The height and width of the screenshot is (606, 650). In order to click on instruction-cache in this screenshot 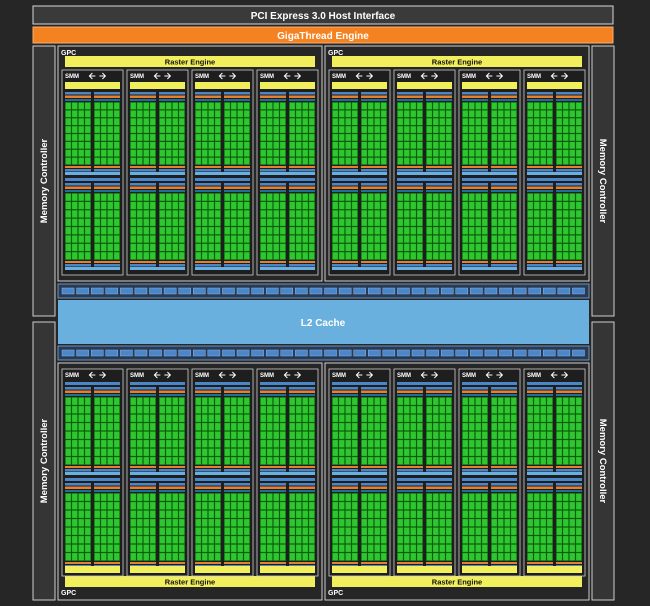, I will do `click(359, 85)`.